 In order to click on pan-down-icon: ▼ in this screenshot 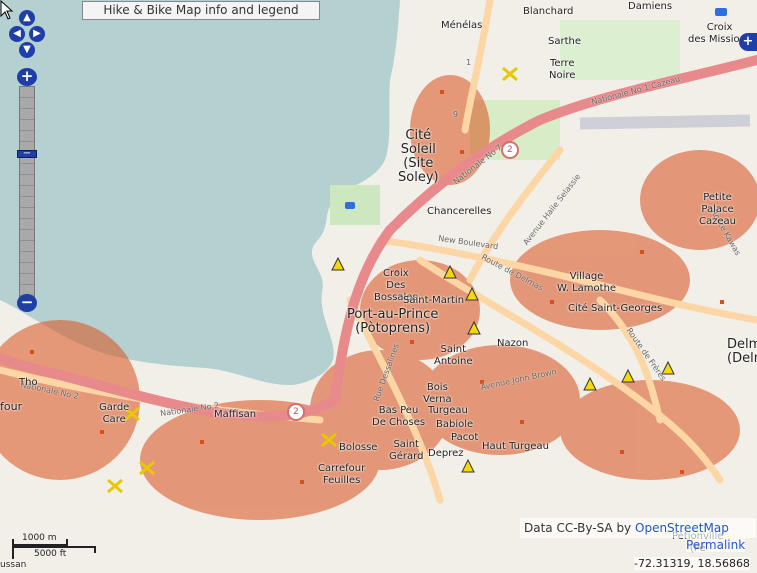, I will do `click(27, 50)`.